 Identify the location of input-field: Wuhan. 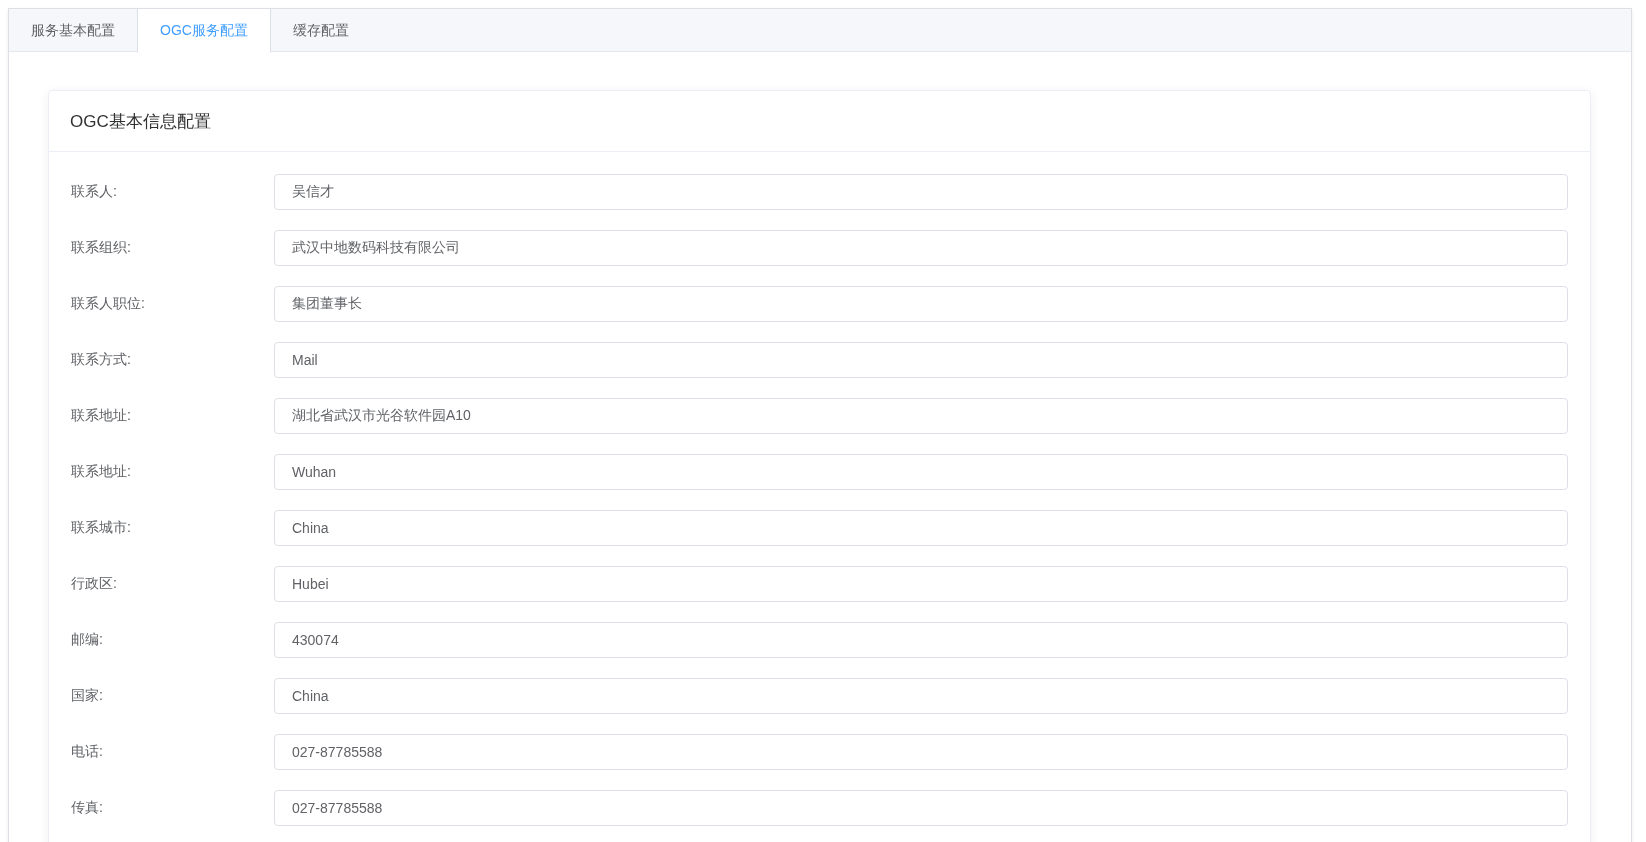
(921, 472).